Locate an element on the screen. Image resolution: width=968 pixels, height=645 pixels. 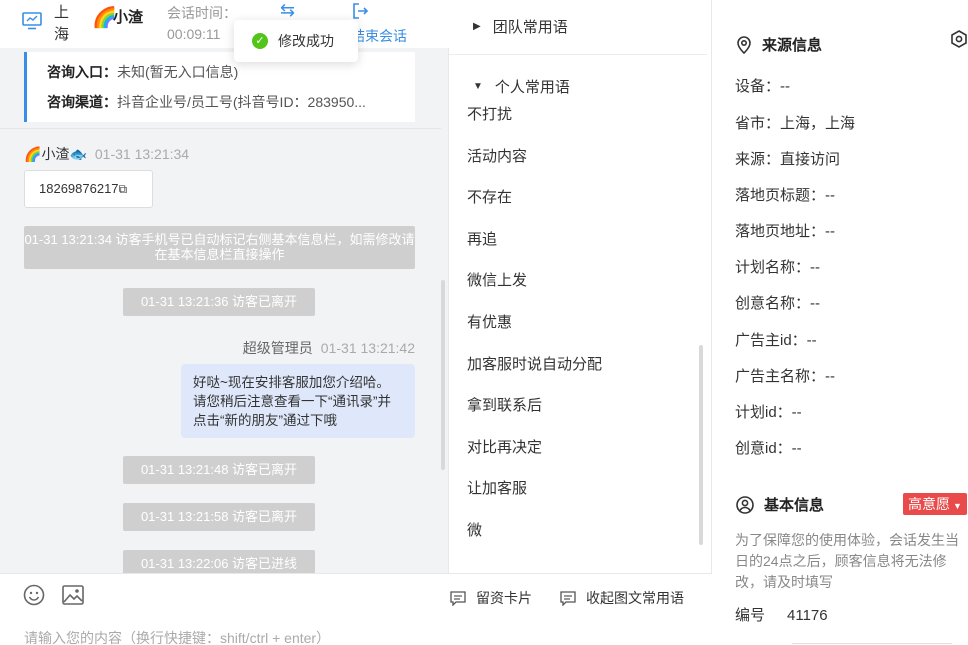
collapse-phrases-label: 收起图文常用语 is located at coordinates (635, 598).